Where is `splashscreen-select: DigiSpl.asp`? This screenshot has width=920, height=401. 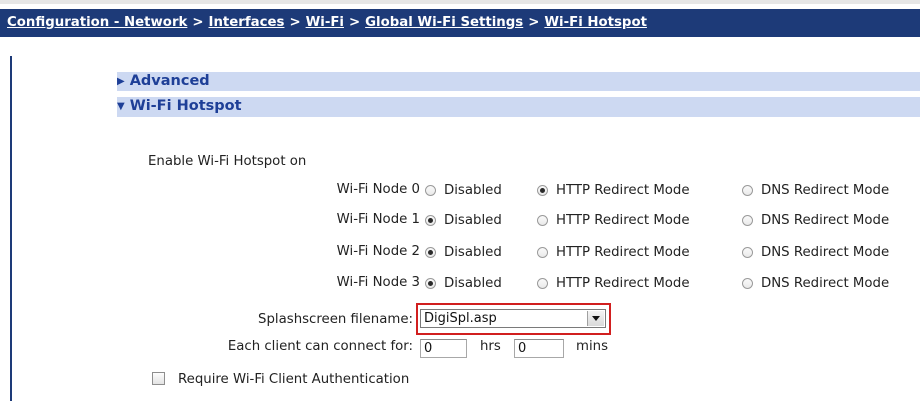 splashscreen-select: DigiSpl.asp is located at coordinates (513, 318).